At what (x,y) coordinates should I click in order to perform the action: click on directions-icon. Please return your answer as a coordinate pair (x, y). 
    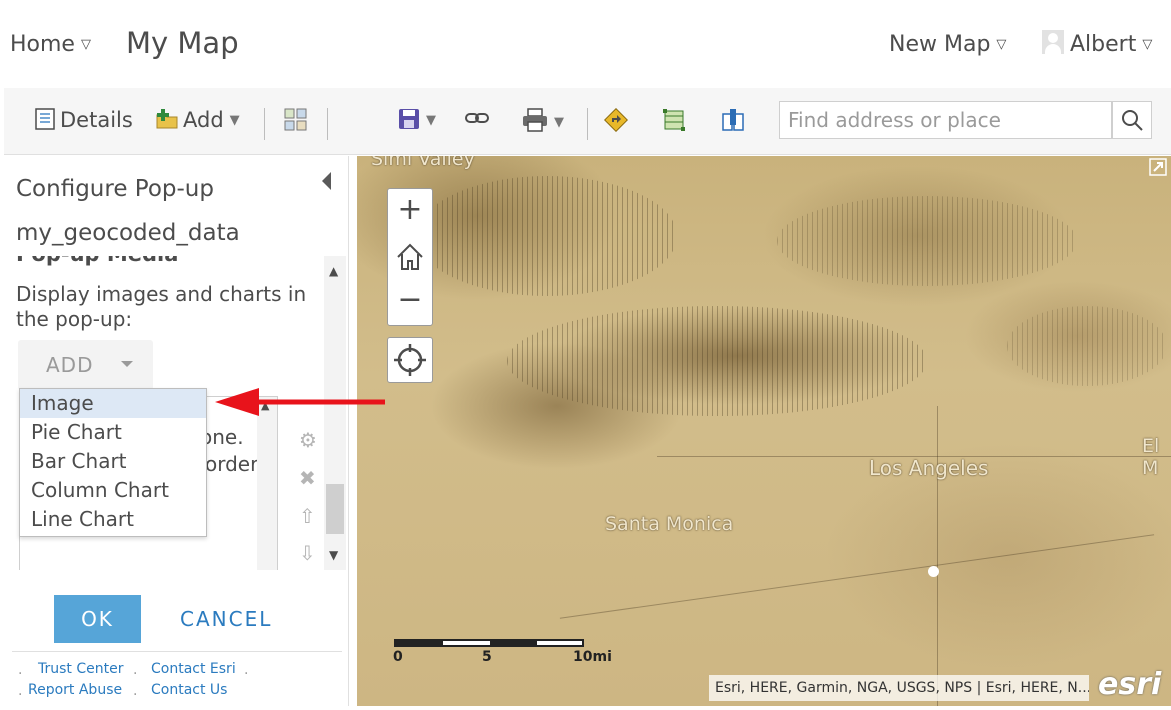
    Looking at the image, I should click on (616, 120).